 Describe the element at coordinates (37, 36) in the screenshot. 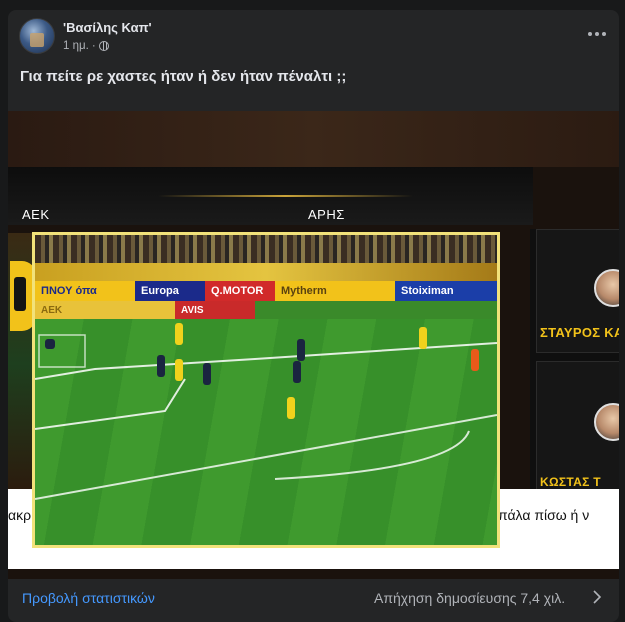

I see `avatar` at that location.